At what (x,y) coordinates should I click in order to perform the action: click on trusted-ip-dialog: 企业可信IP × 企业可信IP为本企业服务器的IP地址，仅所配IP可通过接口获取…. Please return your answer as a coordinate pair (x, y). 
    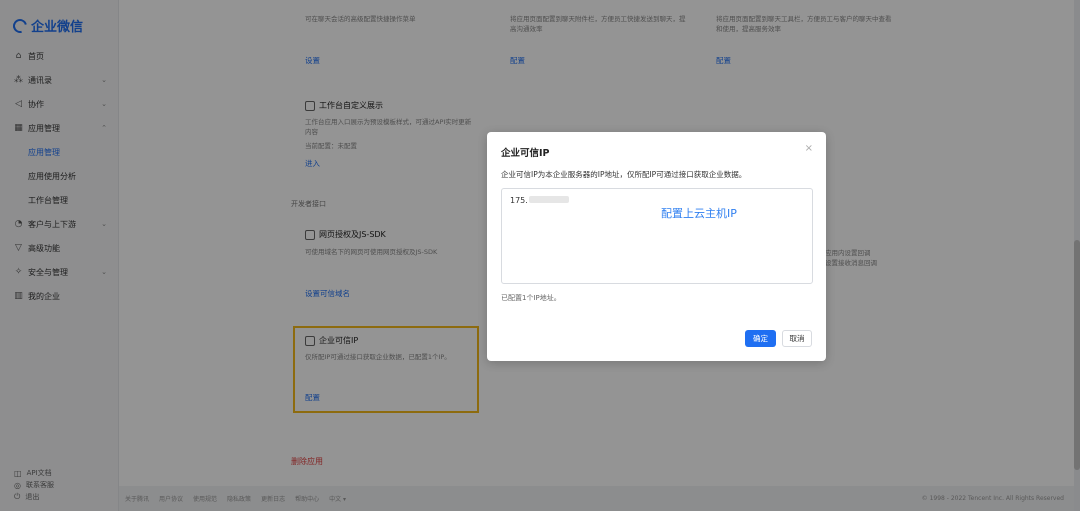
    Looking at the image, I should click on (656, 246).